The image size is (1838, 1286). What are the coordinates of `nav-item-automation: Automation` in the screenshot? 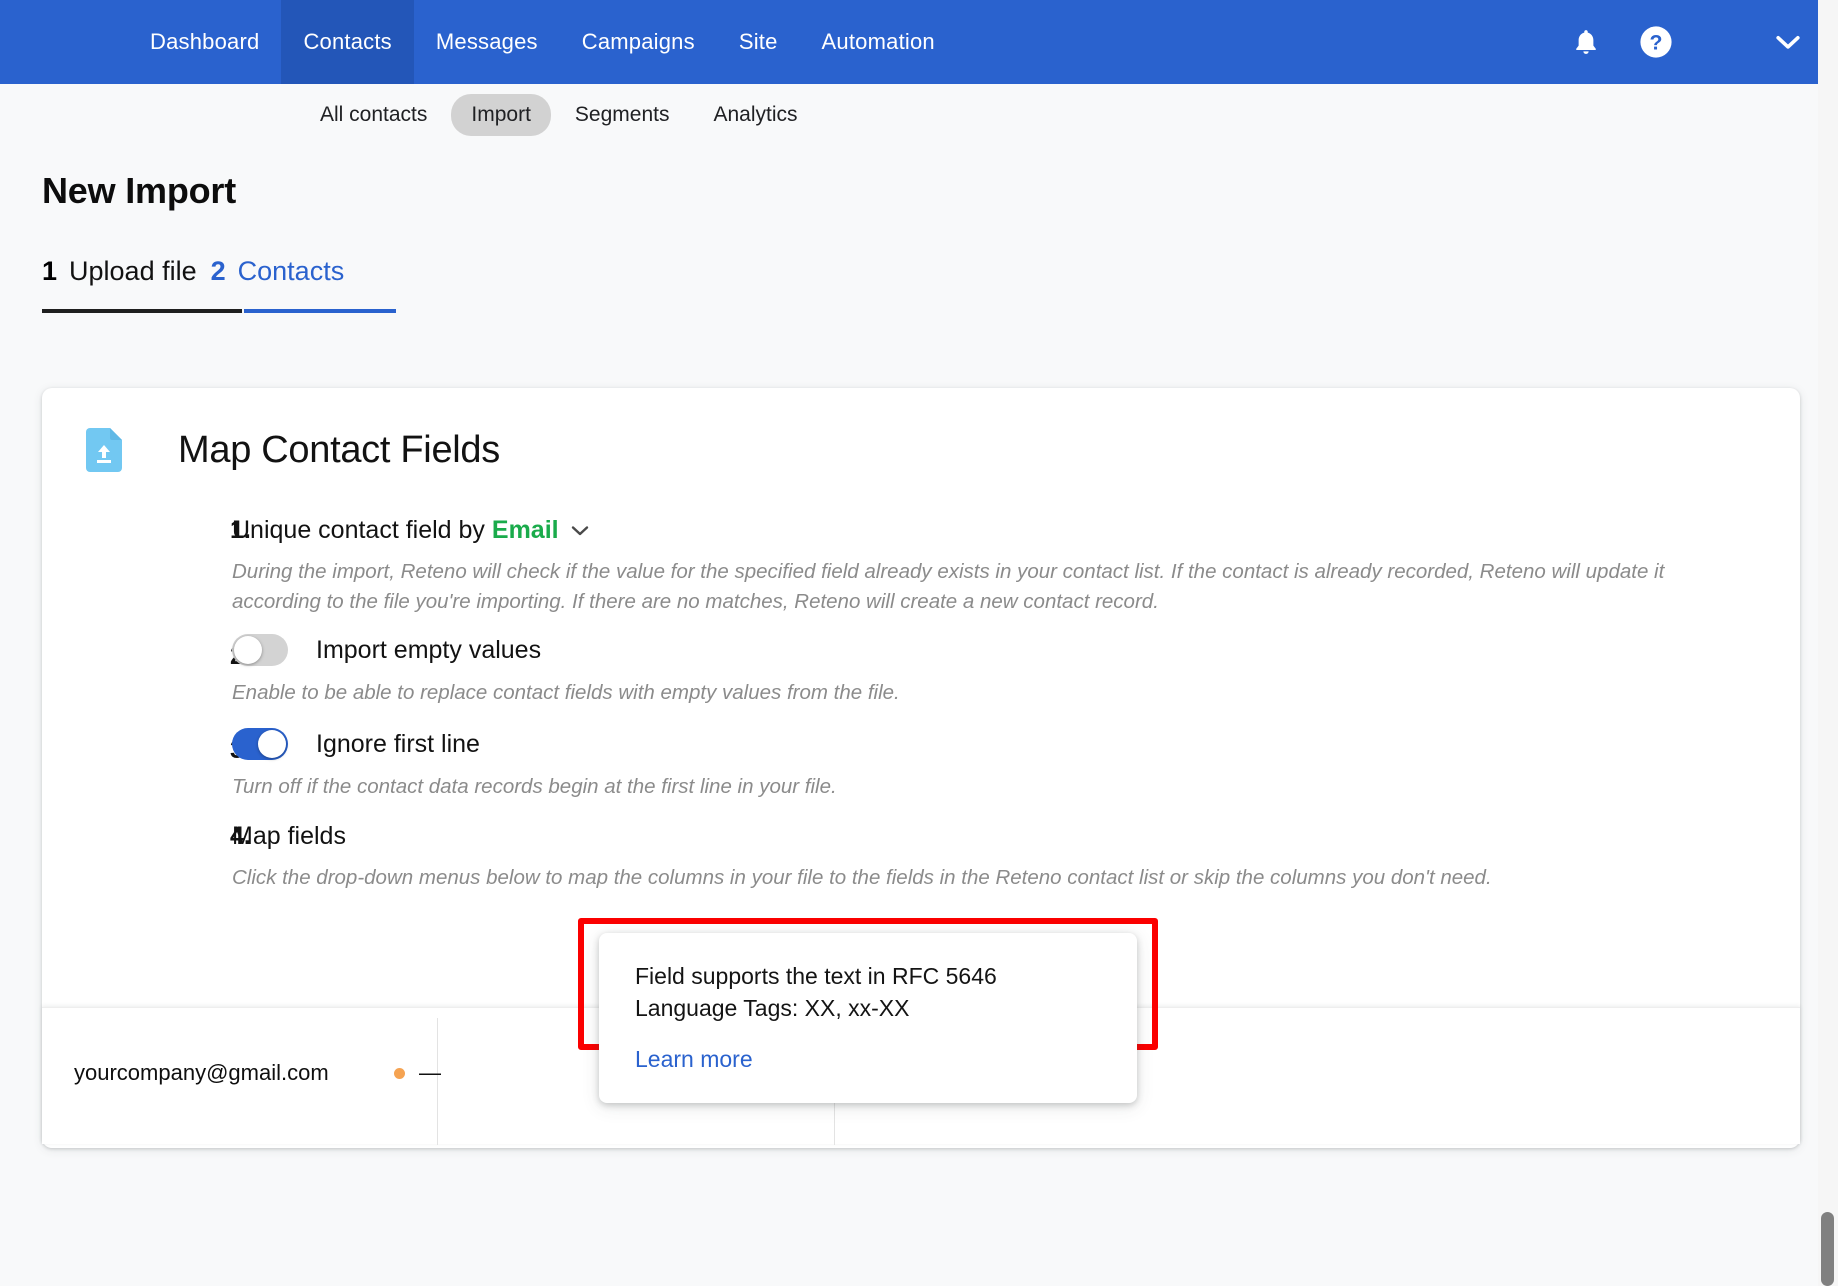 It's located at (878, 42).